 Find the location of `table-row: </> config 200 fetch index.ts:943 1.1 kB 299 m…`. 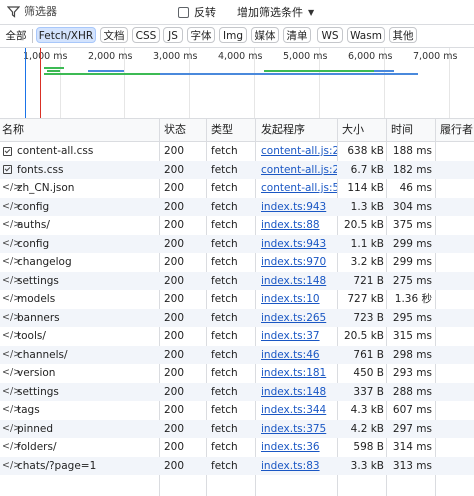

table-row: </> config 200 fetch index.ts:943 1.1 kB 299 m… is located at coordinates (237, 244).